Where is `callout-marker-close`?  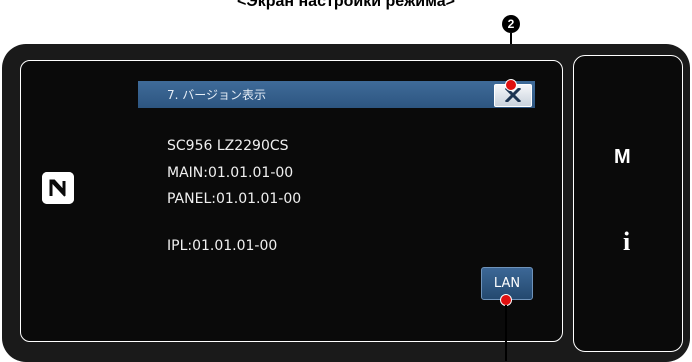
callout-marker-close is located at coordinates (511, 85).